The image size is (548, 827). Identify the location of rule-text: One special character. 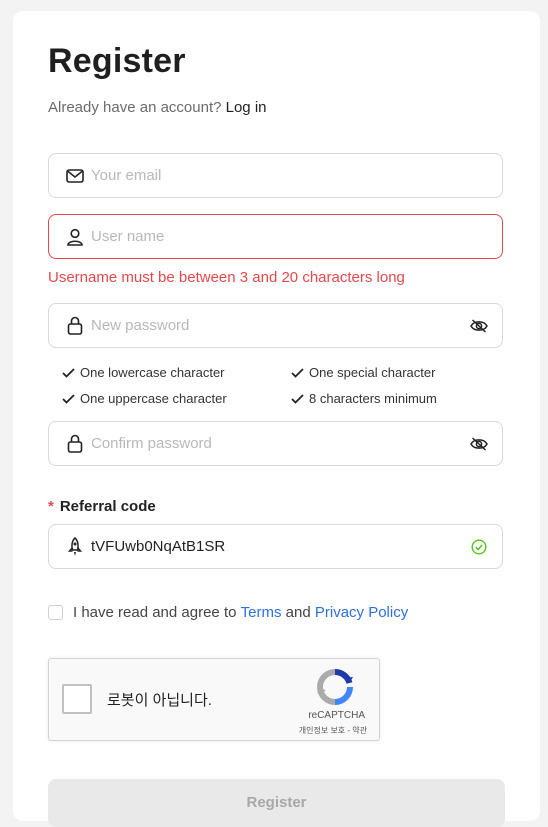
(372, 372).